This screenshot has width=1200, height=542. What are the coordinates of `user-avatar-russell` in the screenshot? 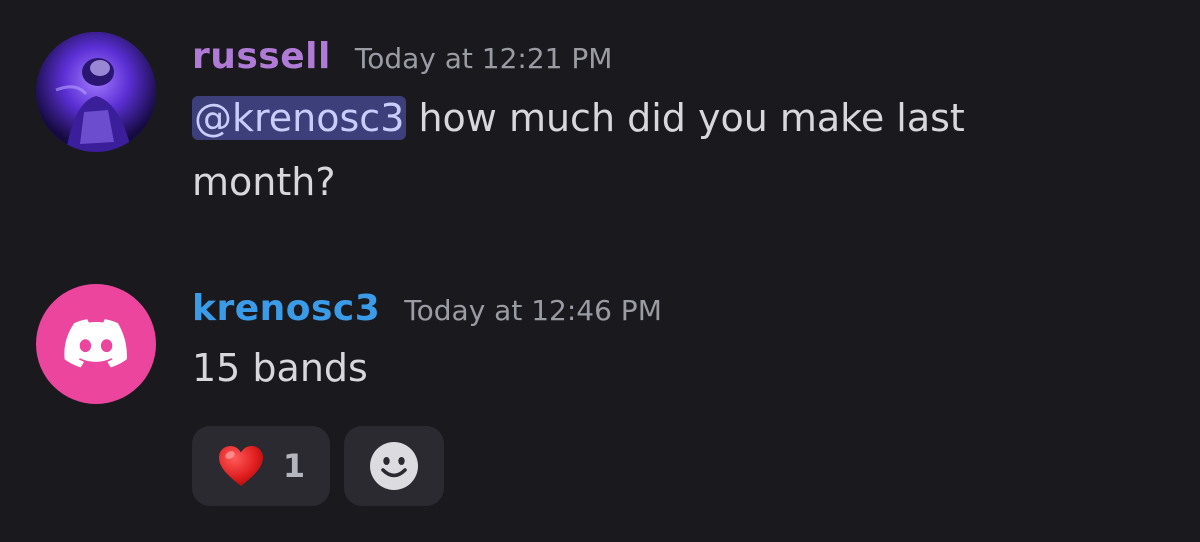 It's located at (96, 92).